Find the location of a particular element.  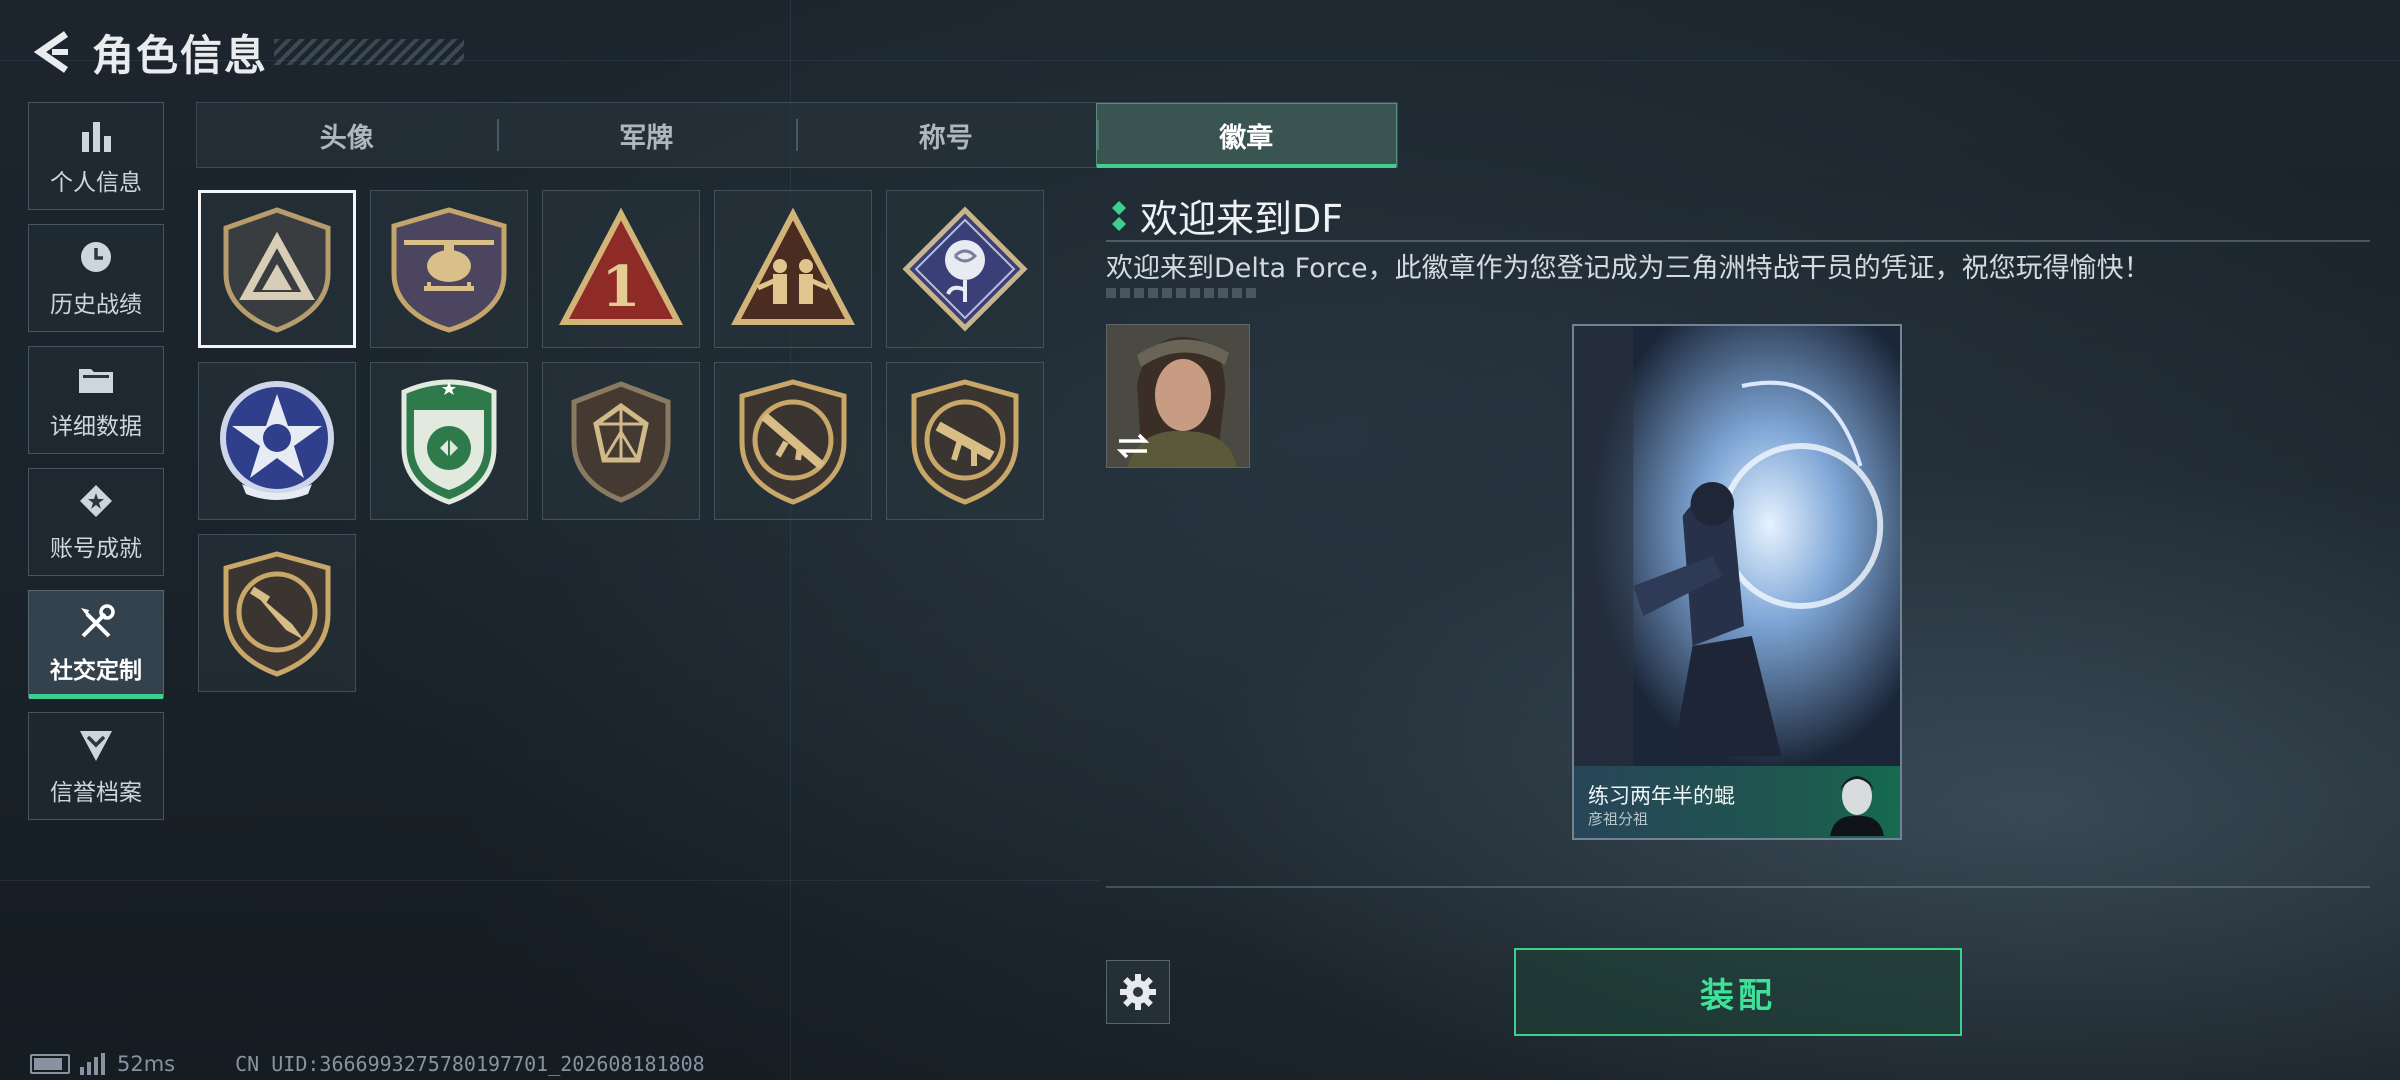

nav-label: 详细数据 is located at coordinates (96, 427).